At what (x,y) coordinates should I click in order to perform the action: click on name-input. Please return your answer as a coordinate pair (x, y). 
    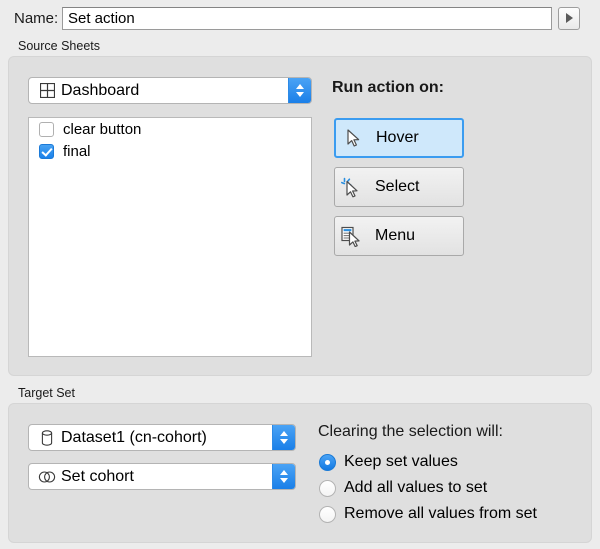
    Looking at the image, I should click on (307, 18).